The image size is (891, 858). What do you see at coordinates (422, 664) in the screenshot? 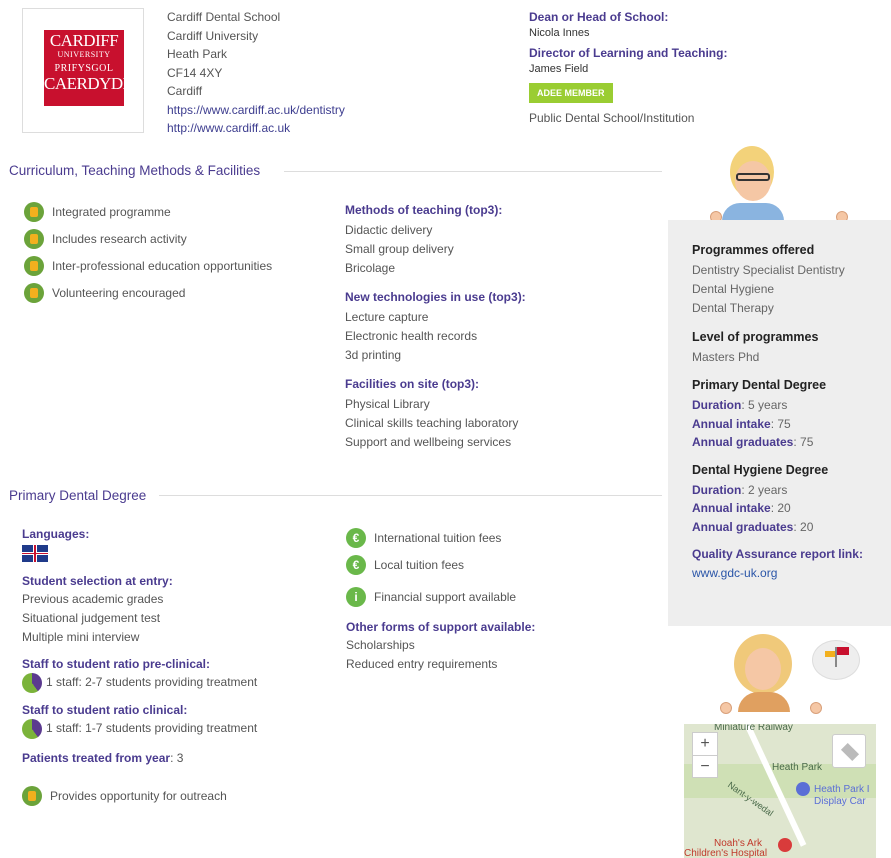
I see `support-item: Reduced entry requirements` at bounding box center [422, 664].